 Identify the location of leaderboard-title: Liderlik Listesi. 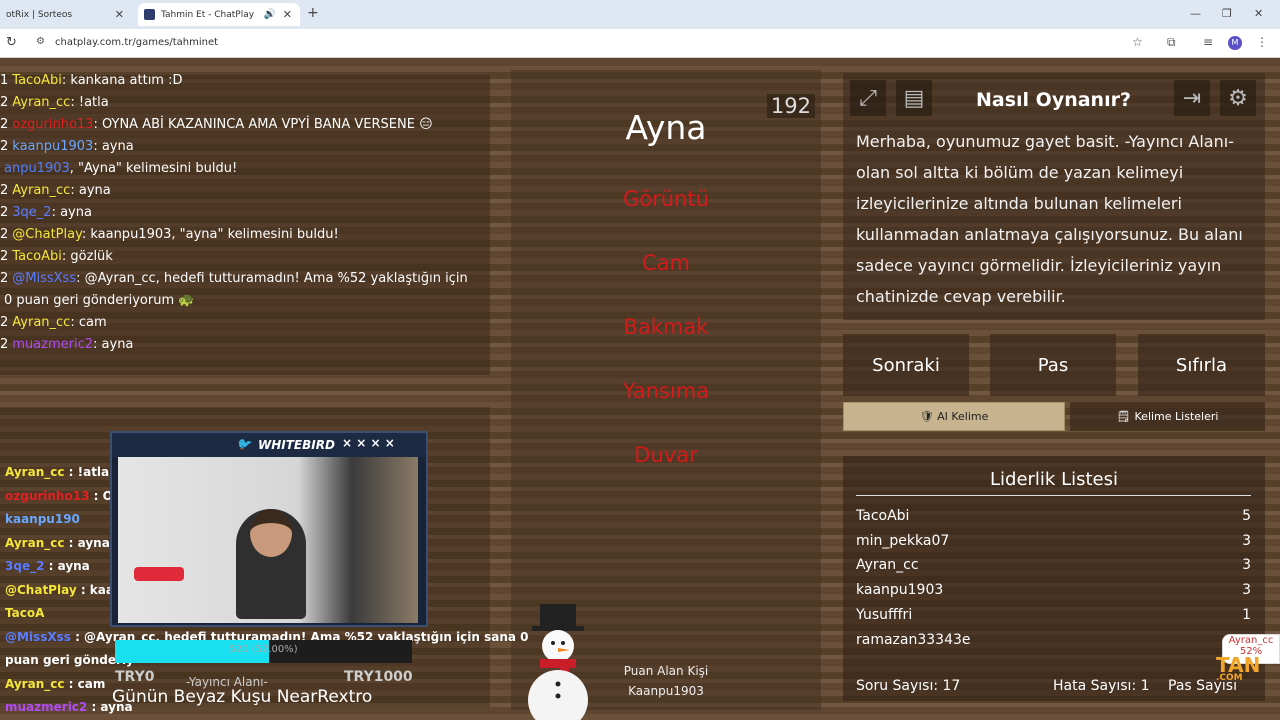
(1054, 479).